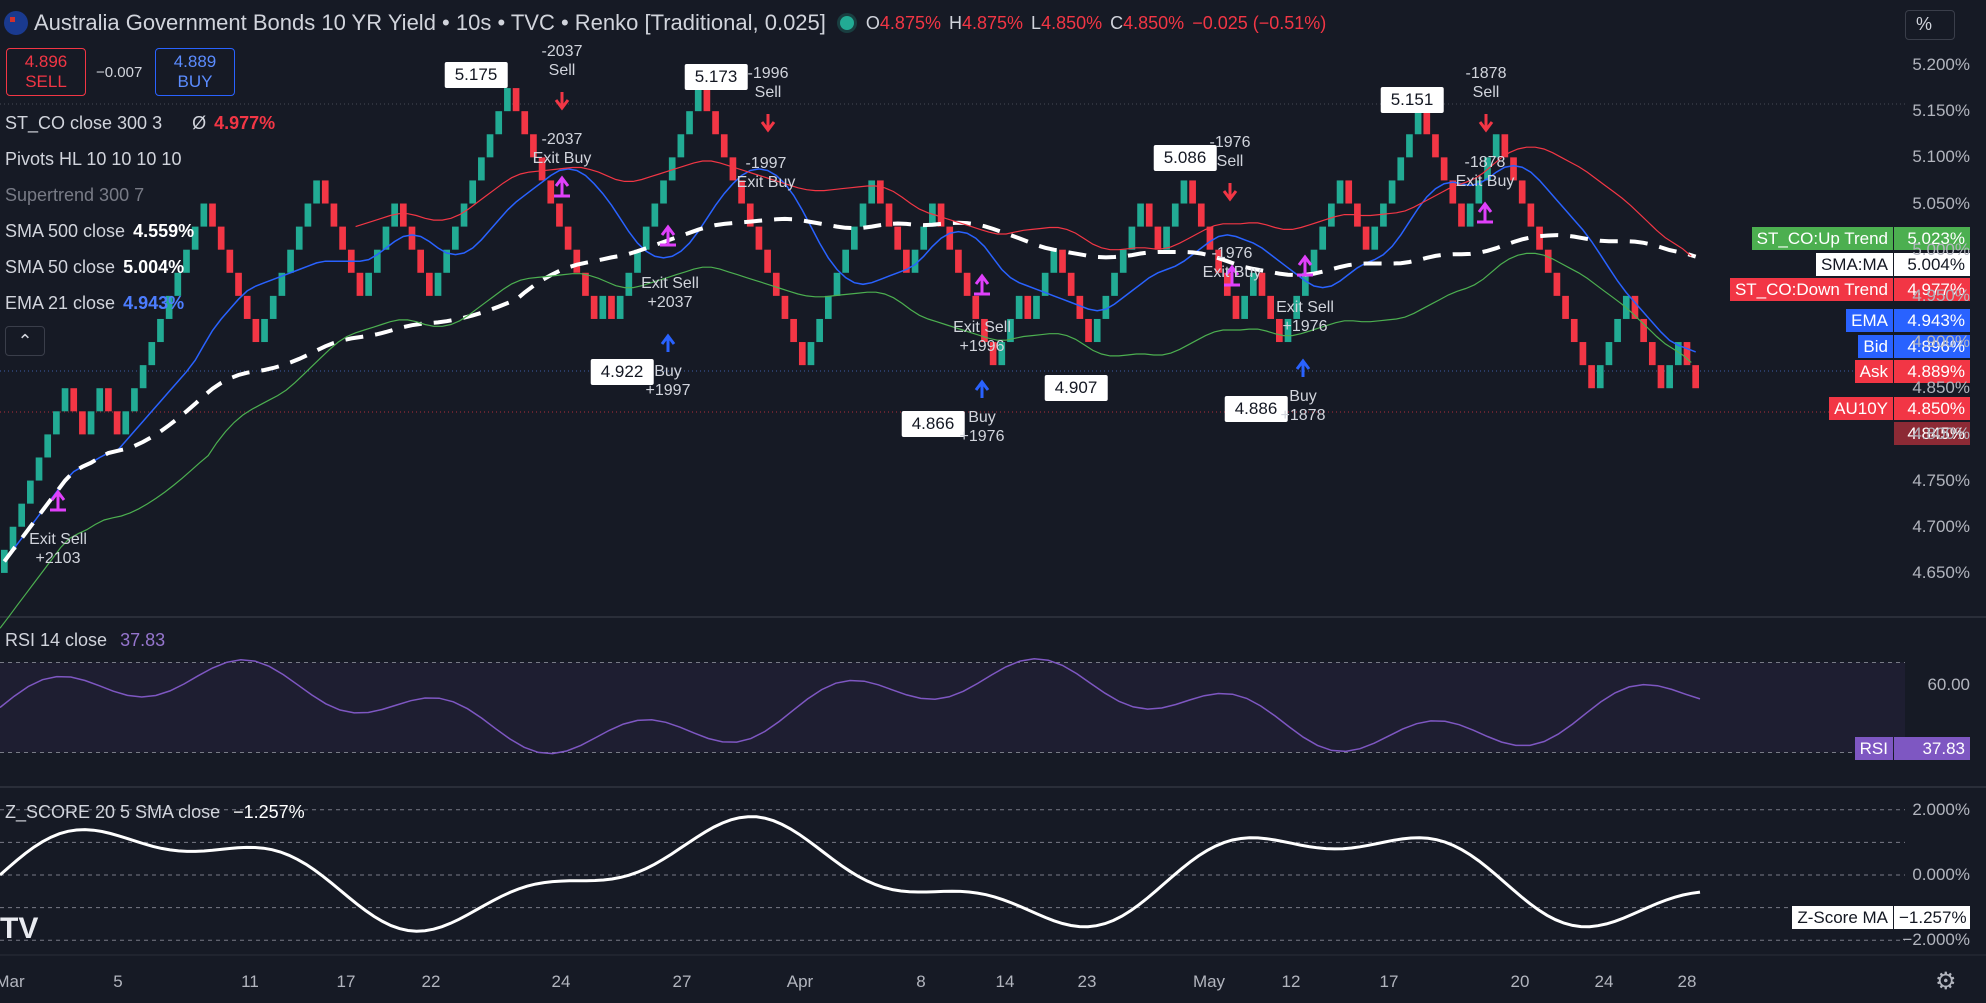 This screenshot has height=1003, width=1986. What do you see at coordinates (195, 81) in the screenshot?
I see `buy-label: BUY` at bounding box center [195, 81].